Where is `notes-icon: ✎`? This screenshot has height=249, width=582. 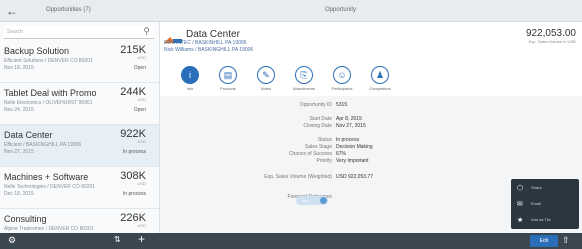
notes-icon: ✎ is located at coordinates (266, 75).